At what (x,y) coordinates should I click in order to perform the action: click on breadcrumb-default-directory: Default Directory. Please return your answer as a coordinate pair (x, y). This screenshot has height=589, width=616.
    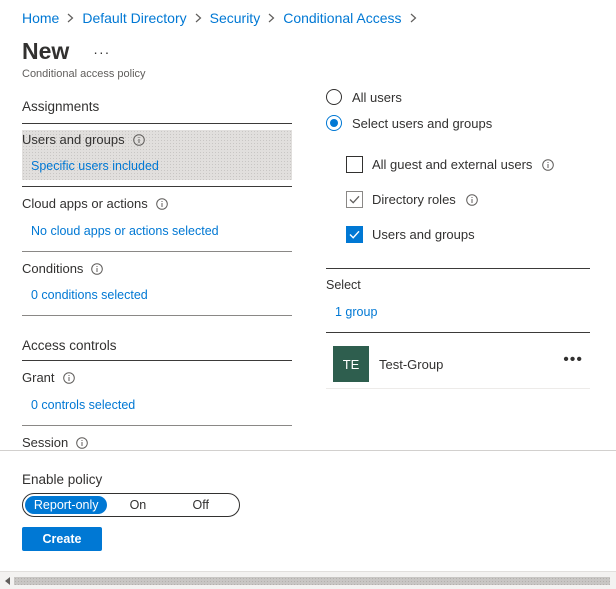
    Looking at the image, I should click on (134, 18).